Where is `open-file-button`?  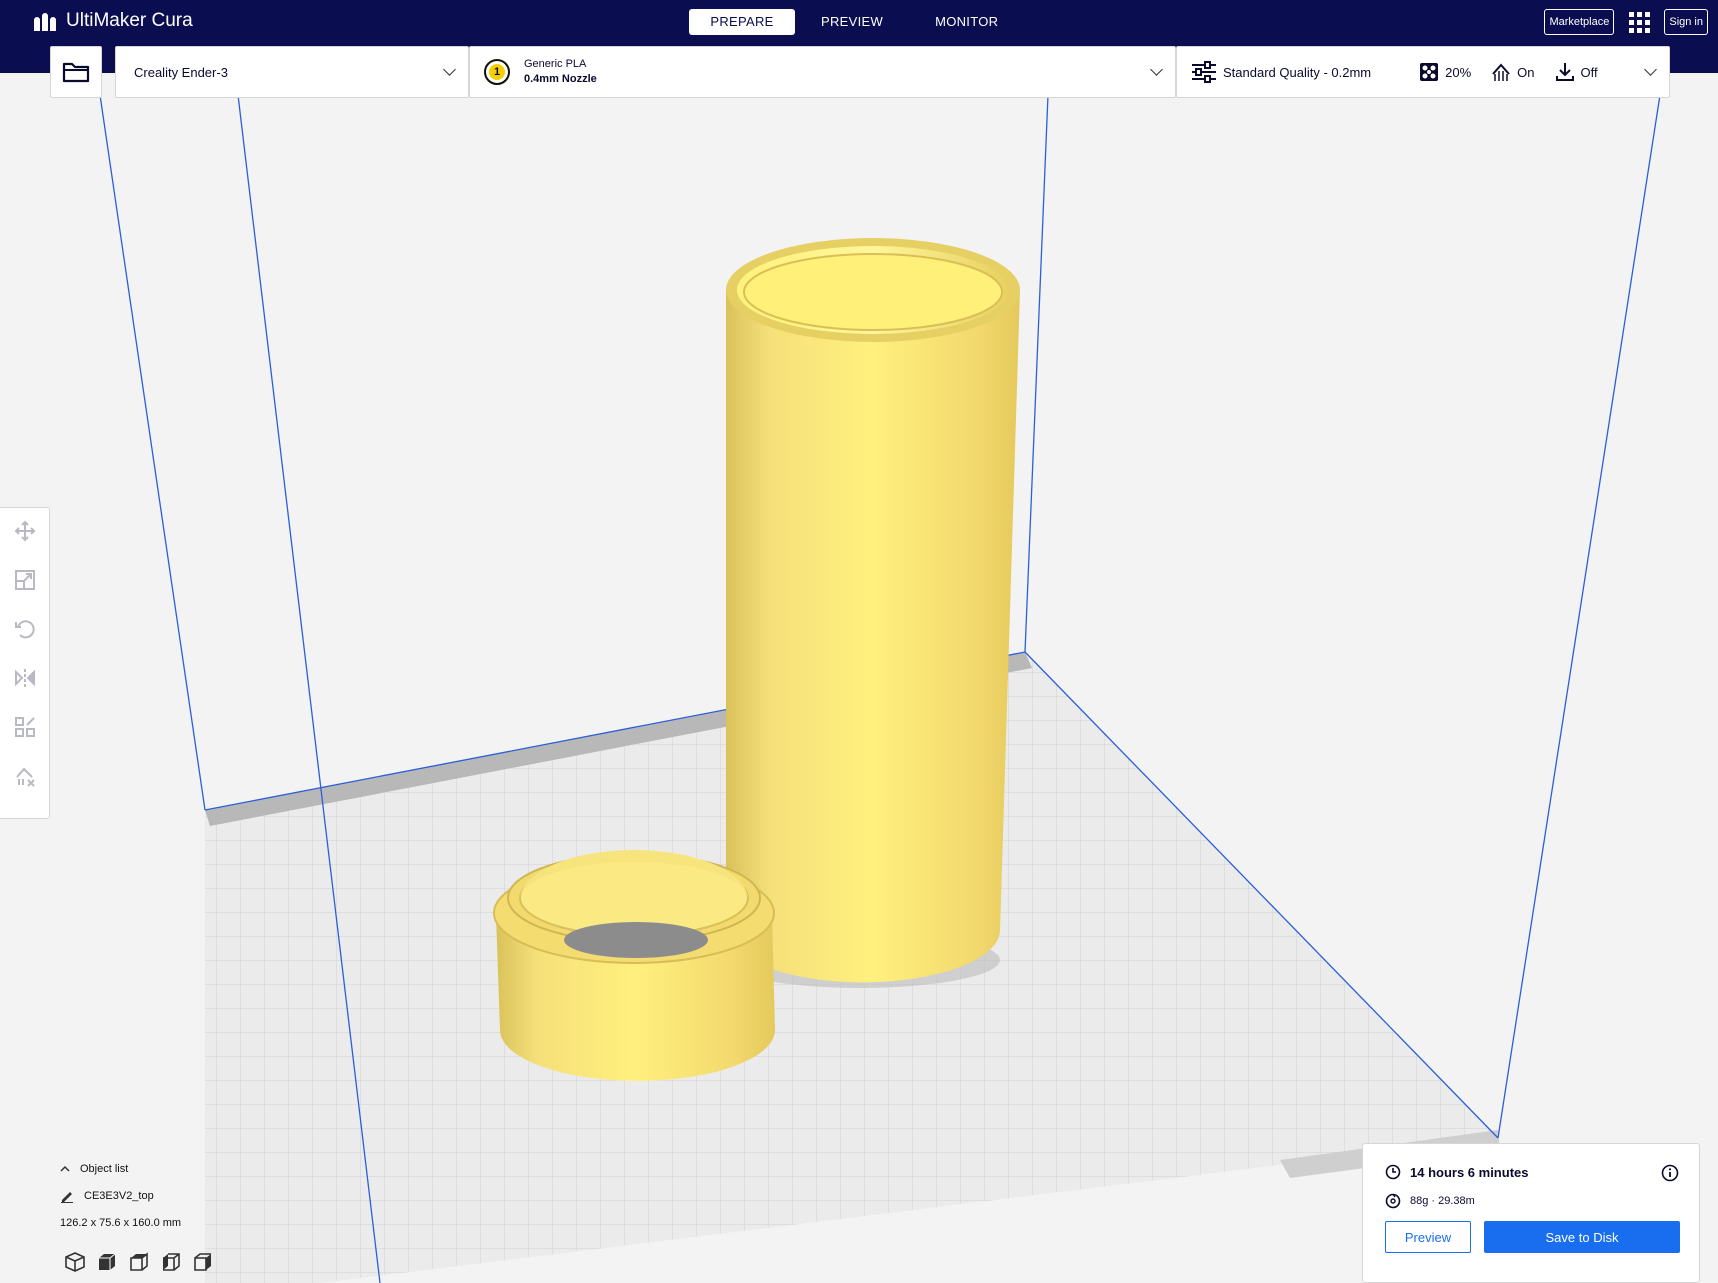 open-file-button is located at coordinates (76, 72).